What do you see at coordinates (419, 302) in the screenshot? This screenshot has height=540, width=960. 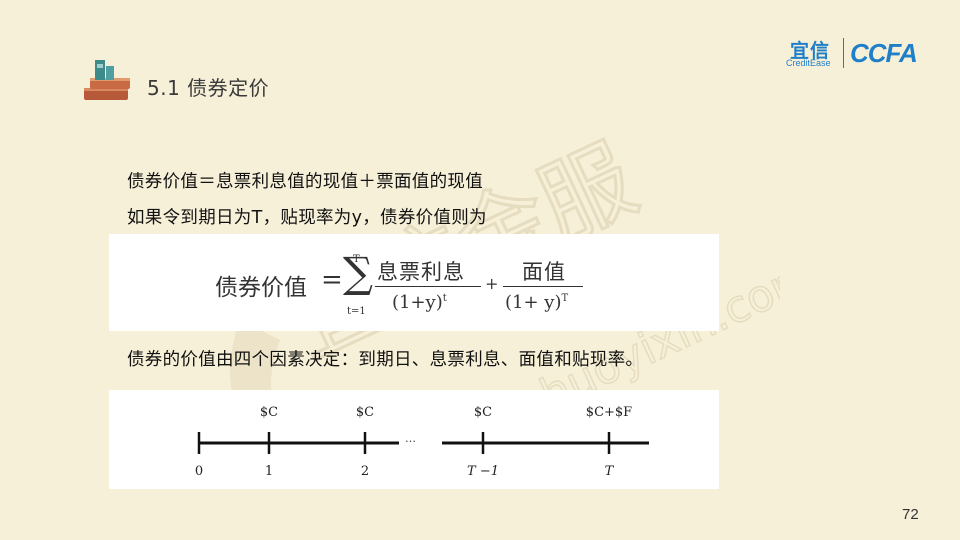 I see `denominator-1: (1+y)t` at bounding box center [419, 302].